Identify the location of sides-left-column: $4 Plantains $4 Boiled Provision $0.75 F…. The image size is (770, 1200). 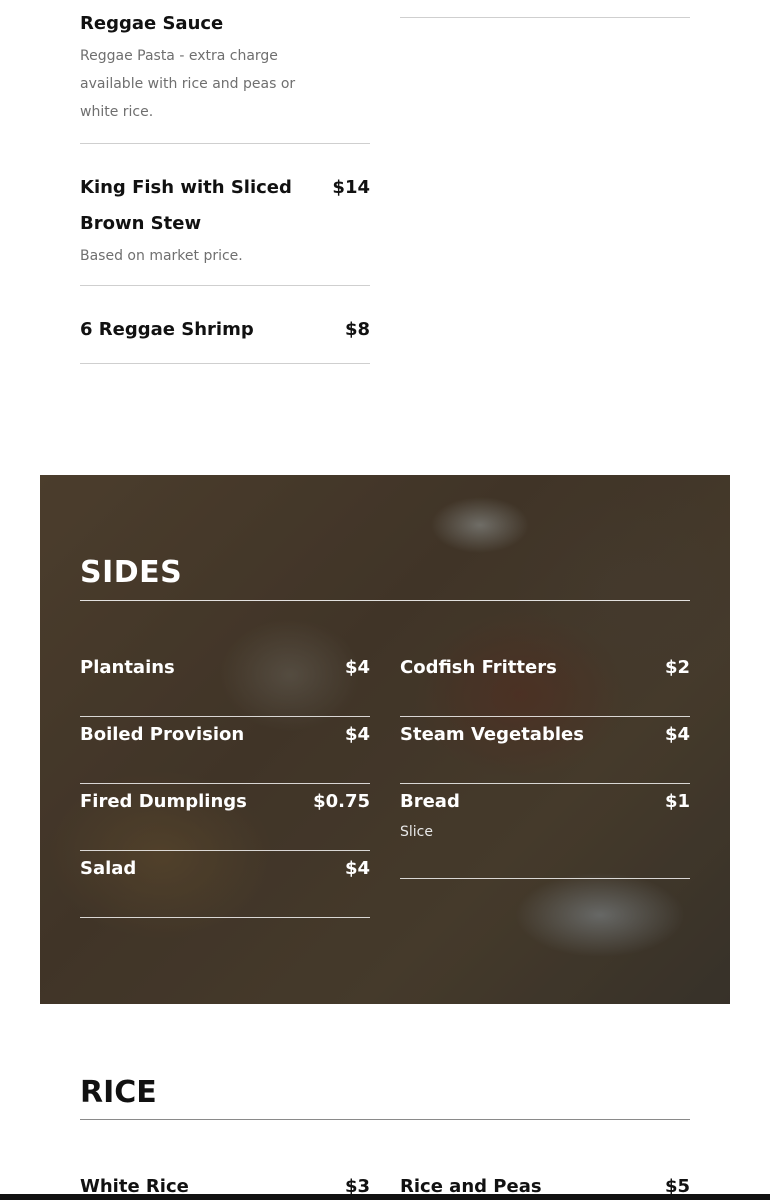
(225, 784).